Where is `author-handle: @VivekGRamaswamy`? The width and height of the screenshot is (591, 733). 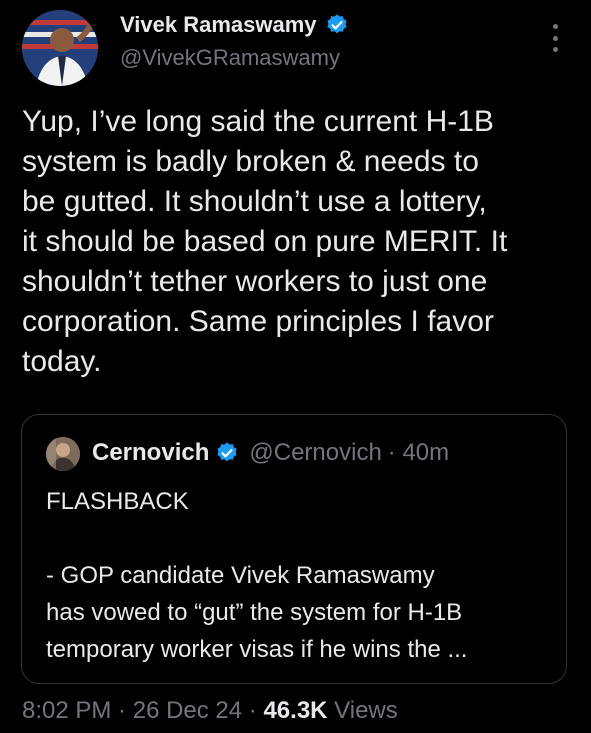 author-handle: @VivekGRamaswamy is located at coordinates (230, 58).